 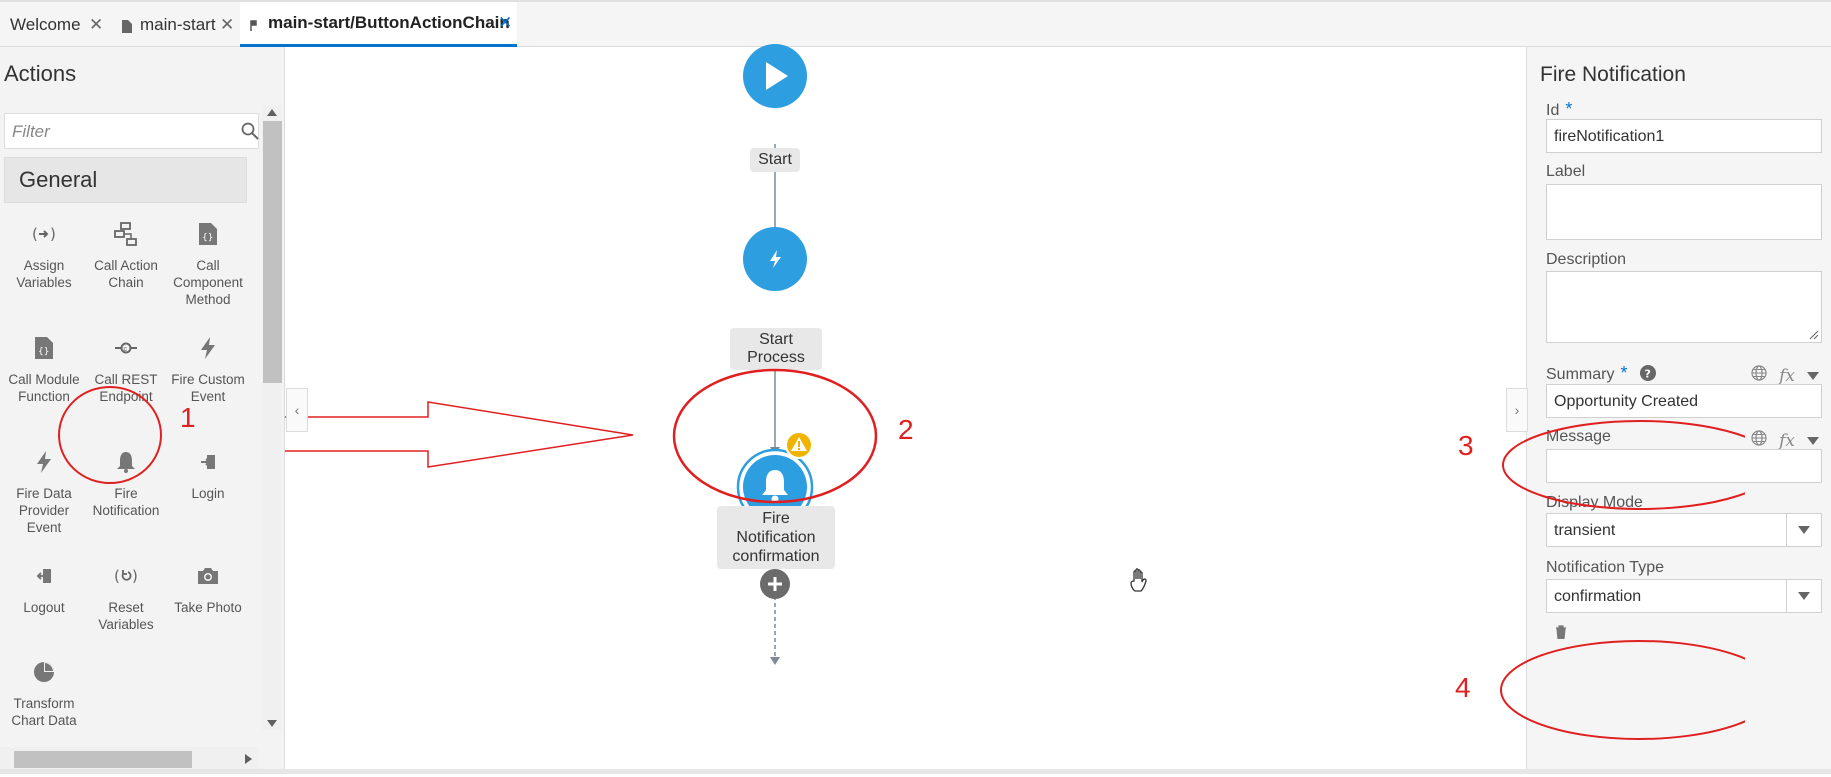 I want to click on pie-chart-icon, so click(x=44, y=672).